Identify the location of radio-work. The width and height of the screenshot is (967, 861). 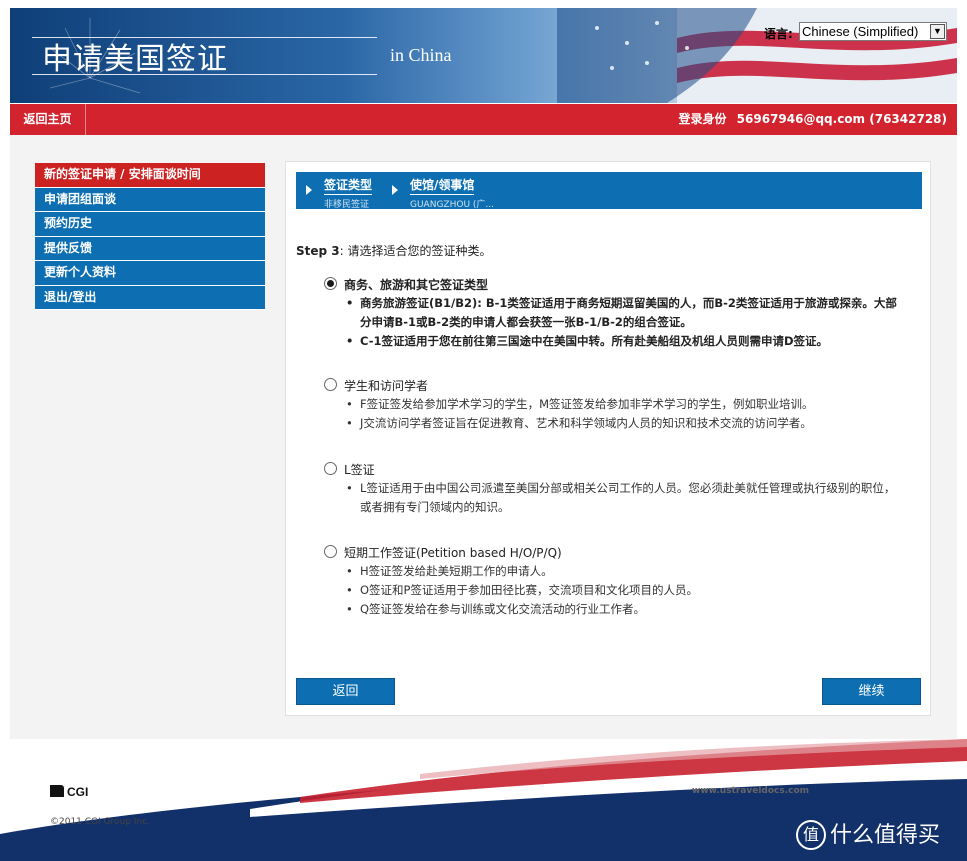
(330, 551).